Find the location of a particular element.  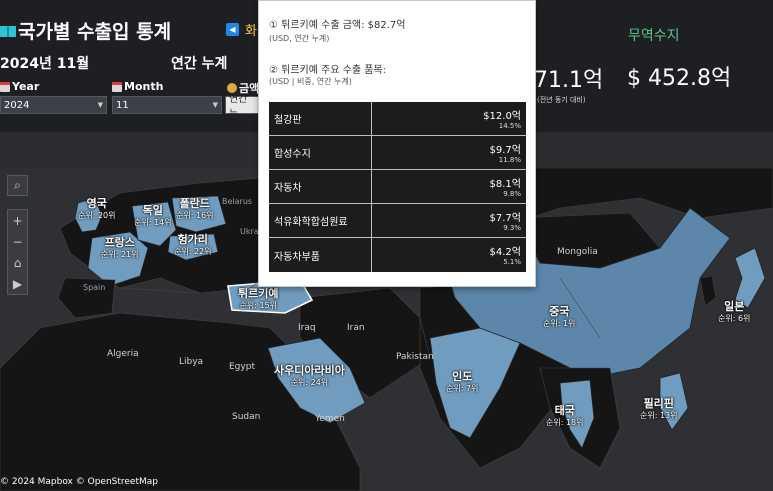

geo-label-iraq: Iraq is located at coordinates (307, 328).